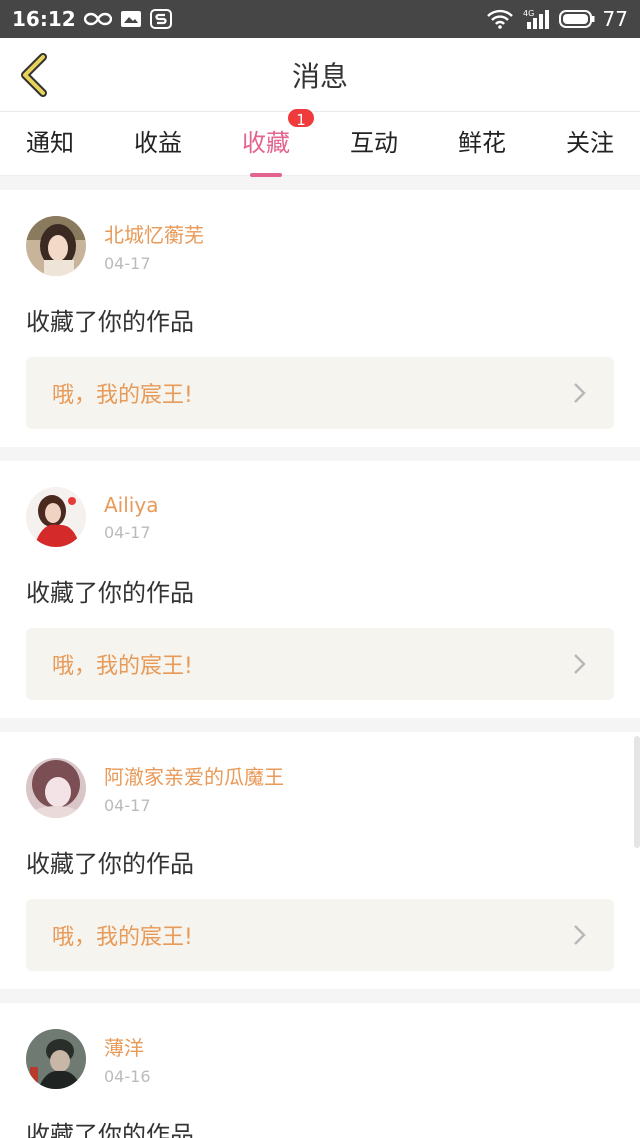  Describe the element at coordinates (528, 13) in the screenshot. I see `network-label: 4G` at that location.